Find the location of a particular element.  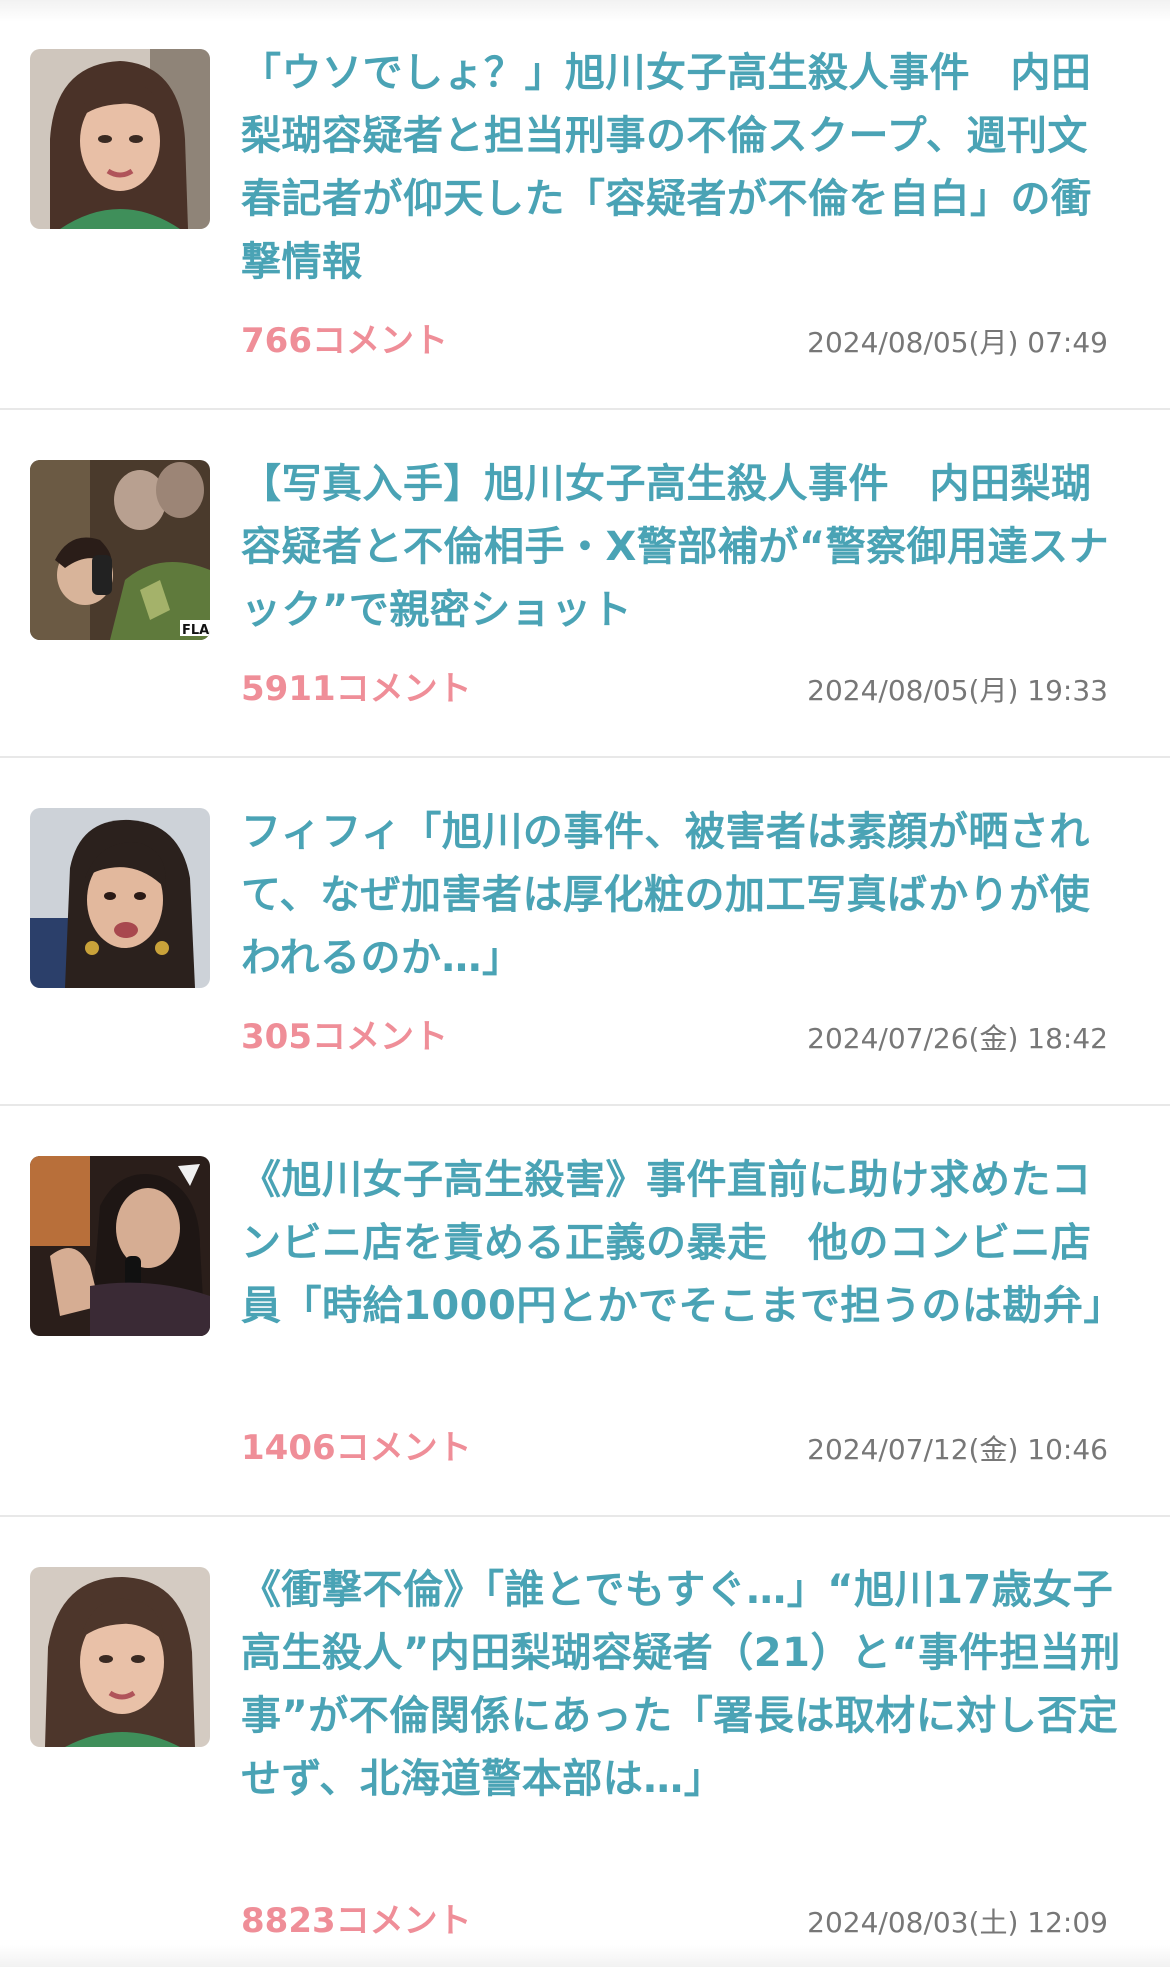

article-date: 2024/08/05(月) 07:49 is located at coordinates (957, 342).